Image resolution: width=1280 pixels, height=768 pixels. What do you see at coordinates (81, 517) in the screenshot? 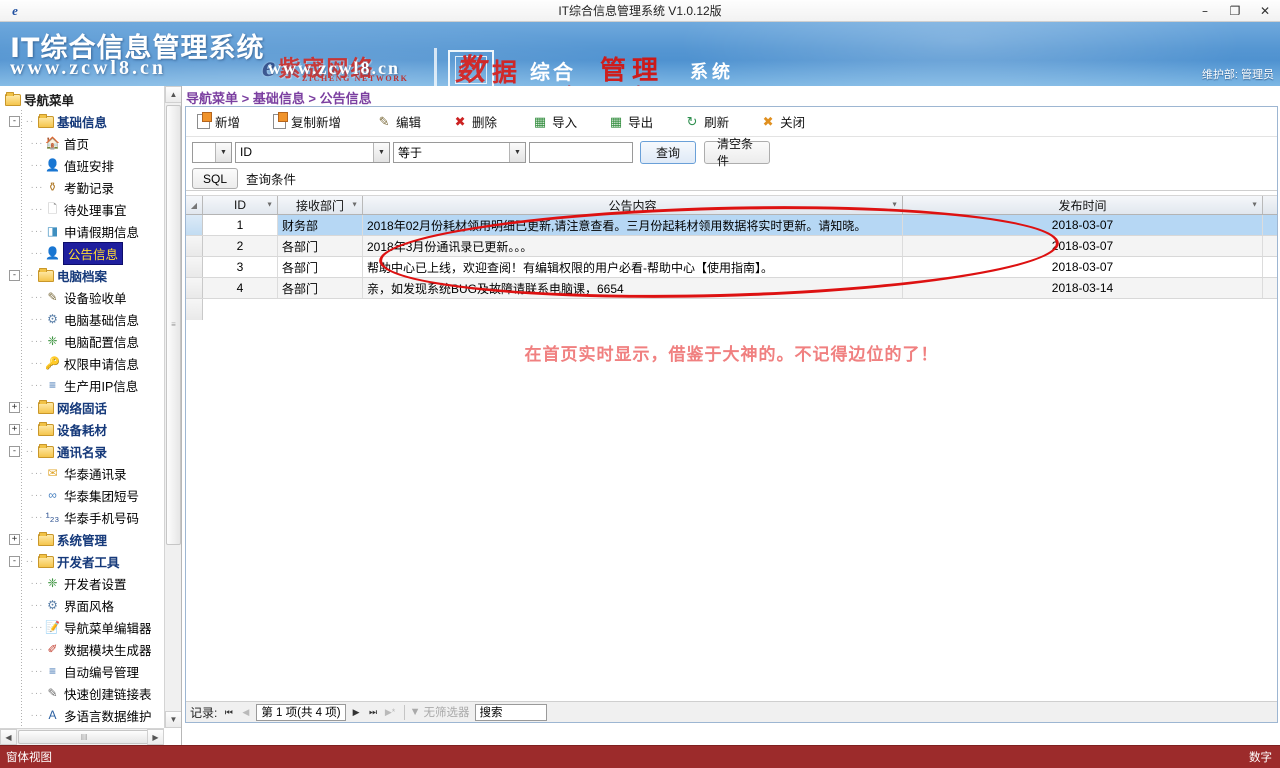
I see `sidebar-item-4-2: ··· ¹₂₃ 华泰手机号码` at bounding box center [81, 517].